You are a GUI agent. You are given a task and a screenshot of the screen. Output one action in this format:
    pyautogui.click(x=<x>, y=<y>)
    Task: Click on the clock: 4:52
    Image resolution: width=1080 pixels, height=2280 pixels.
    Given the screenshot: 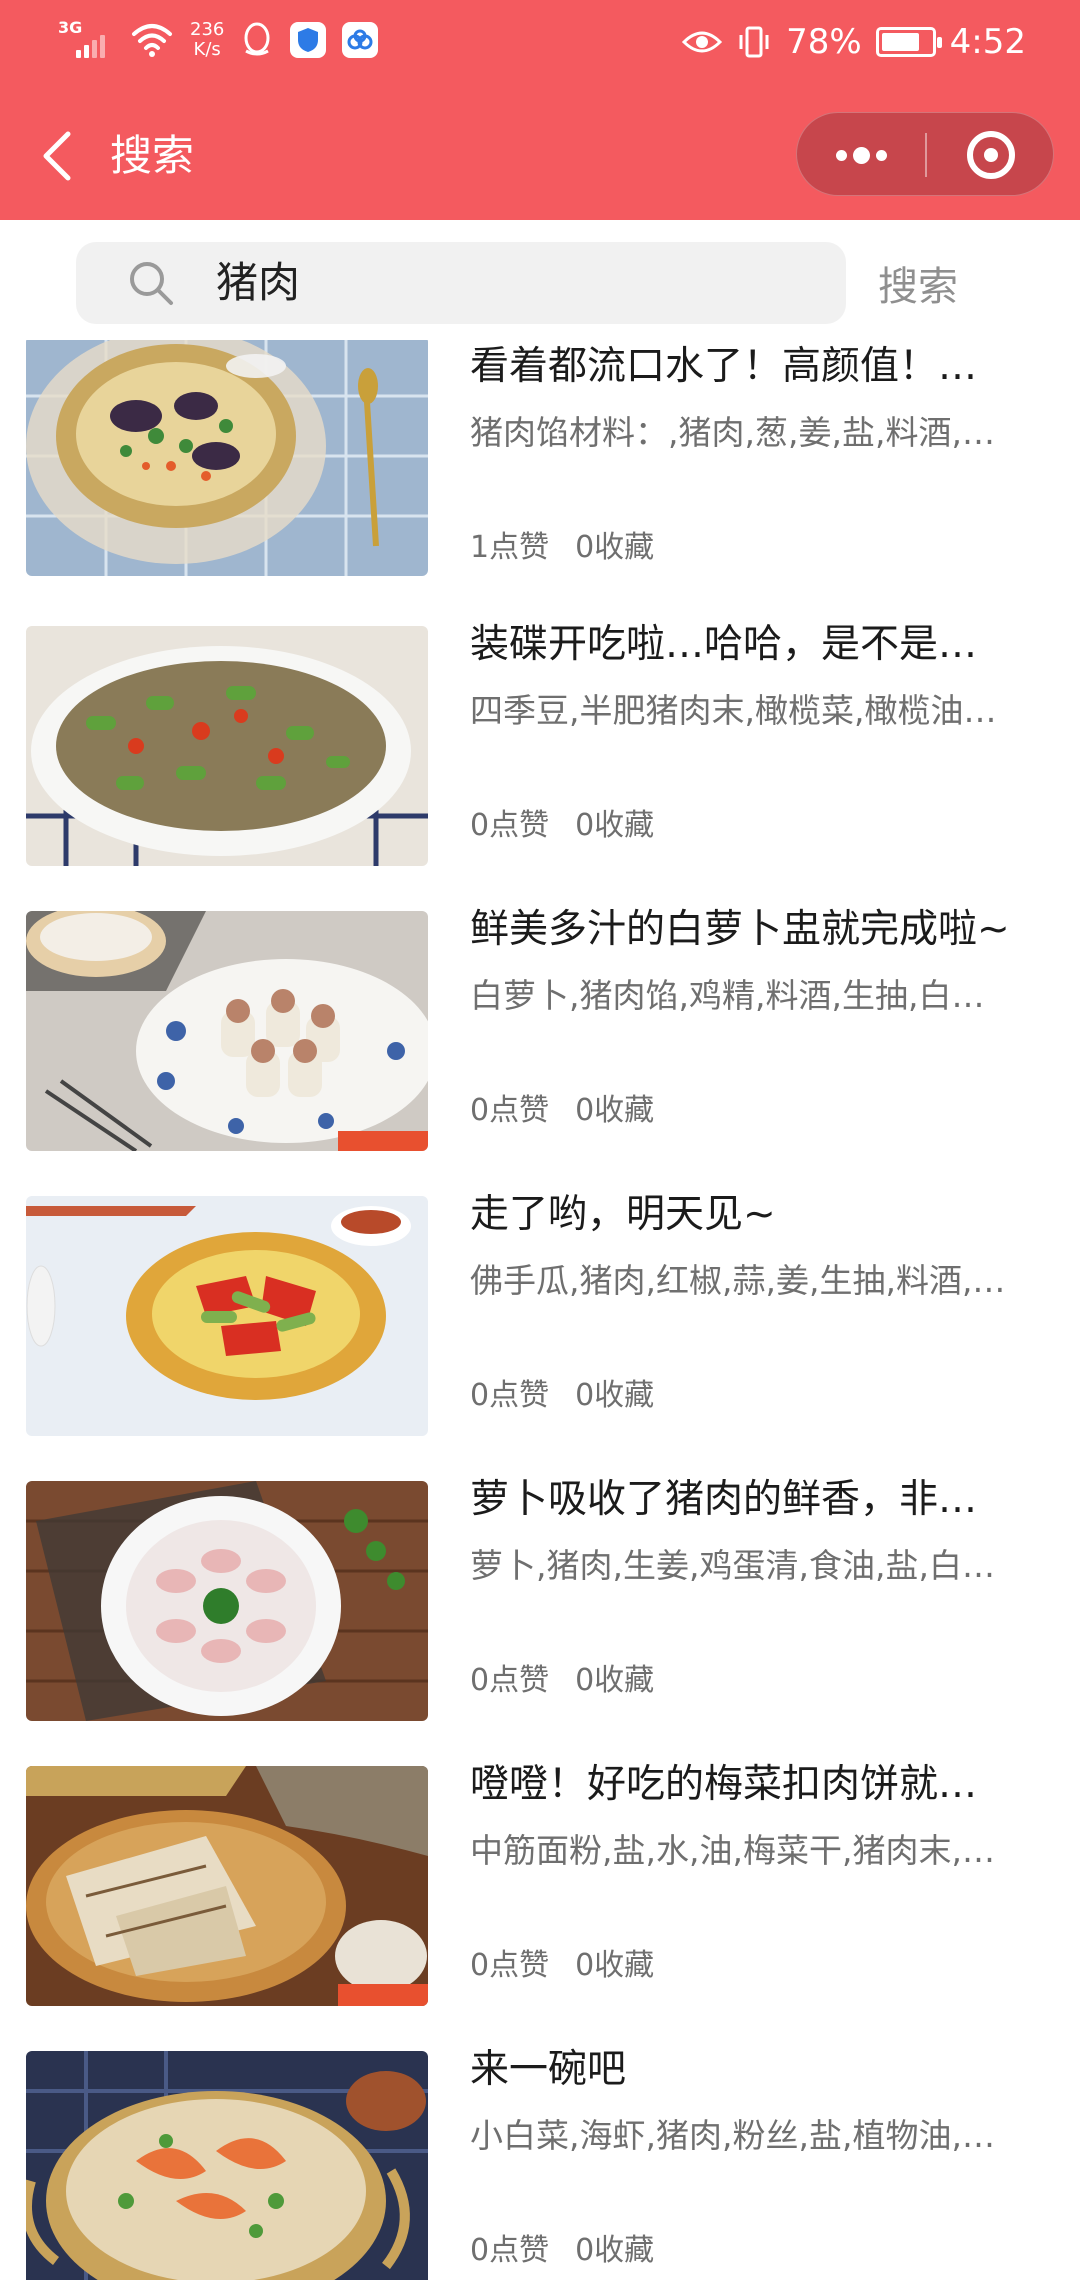 What is the action you would take?
    pyautogui.click(x=987, y=42)
    